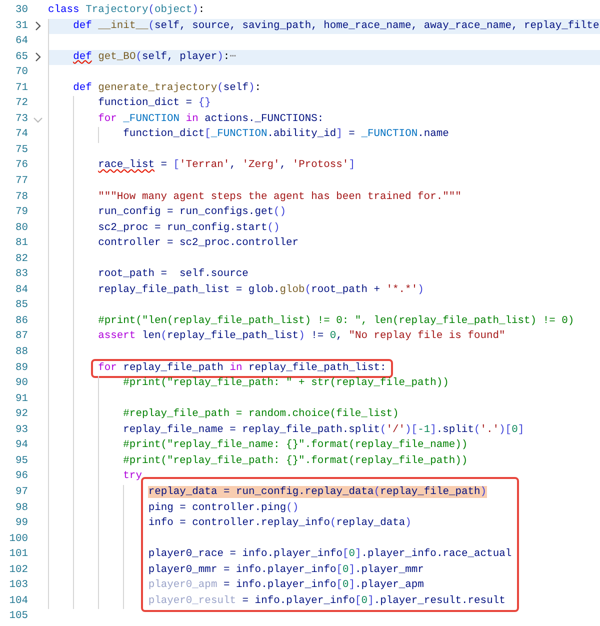 The width and height of the screenshot is (600, 626). I want to click on line-number: 83, so click(21, 274).